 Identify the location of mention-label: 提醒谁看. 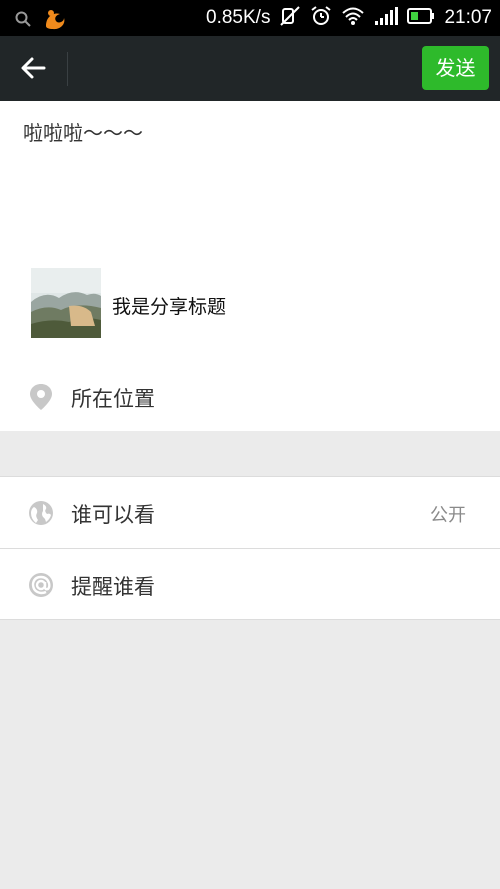
(113, 587).